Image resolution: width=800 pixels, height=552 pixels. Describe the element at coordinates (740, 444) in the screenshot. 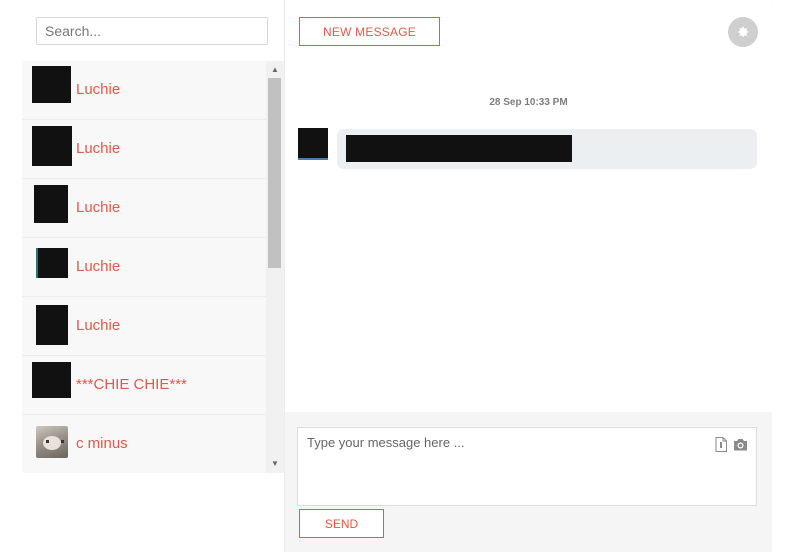

I see `camera-icon` at that location.